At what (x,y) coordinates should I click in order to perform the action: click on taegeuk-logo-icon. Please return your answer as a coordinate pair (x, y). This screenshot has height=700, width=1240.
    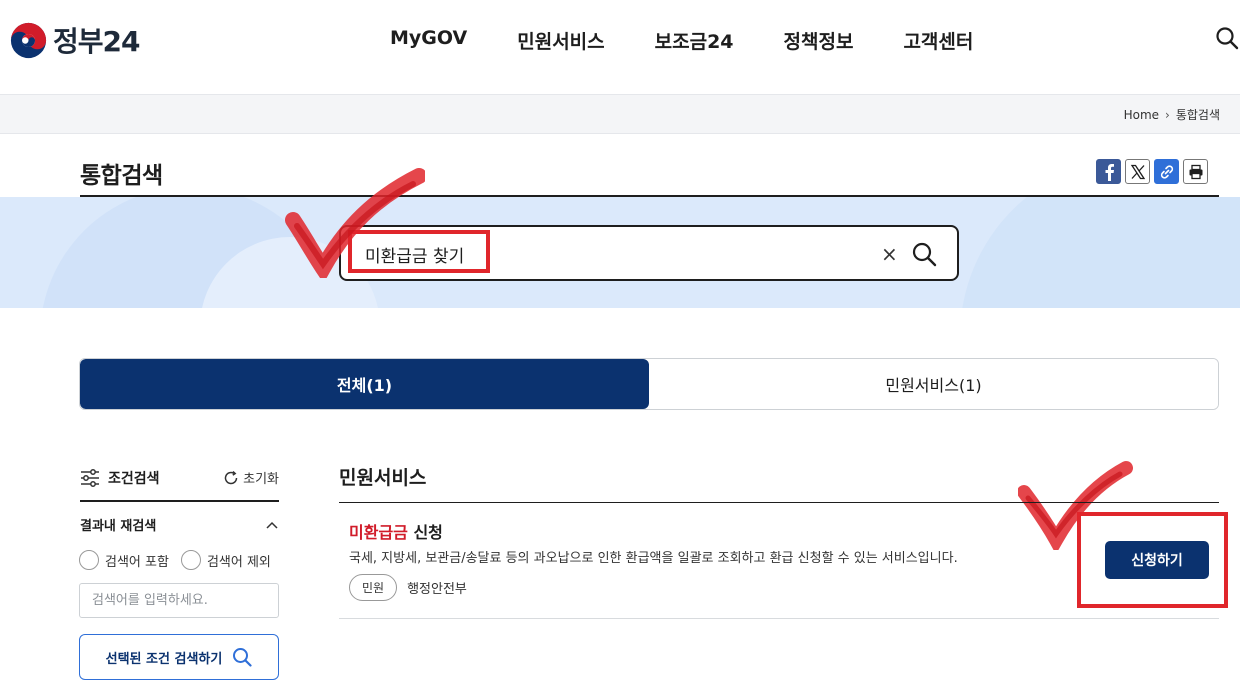
    Looking at the image, I should click on (28, 40).